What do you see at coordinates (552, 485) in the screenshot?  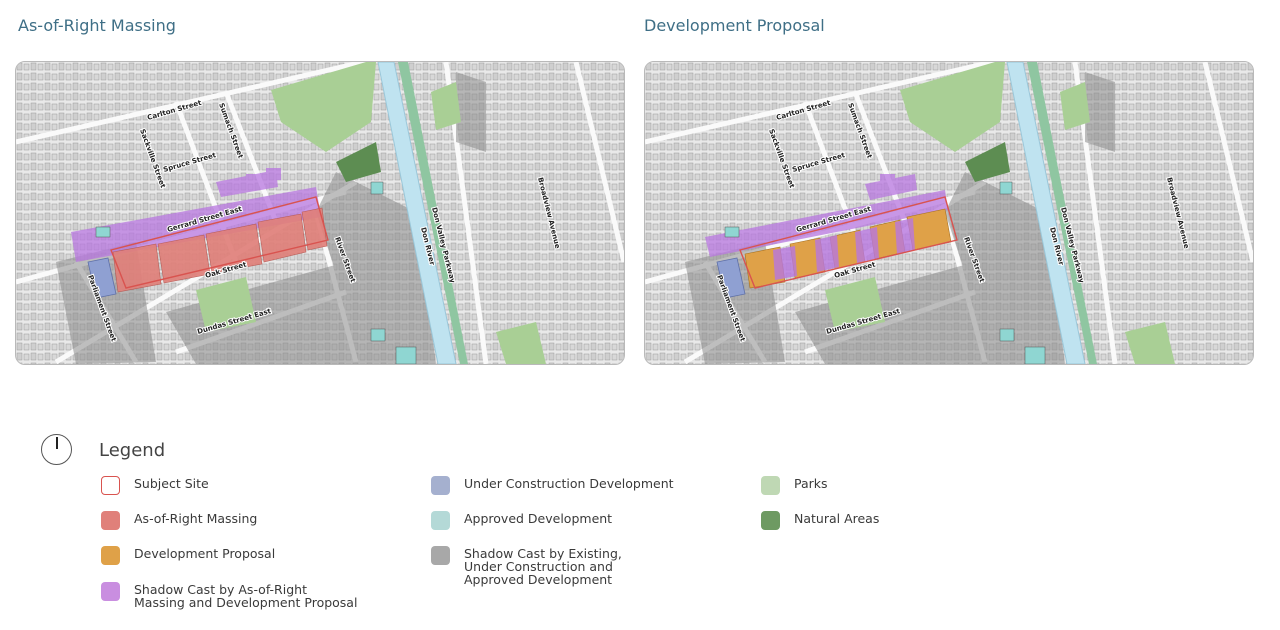 I see `legend-item-under-construction: Under Construction Development` at bounding box center [552, 485].